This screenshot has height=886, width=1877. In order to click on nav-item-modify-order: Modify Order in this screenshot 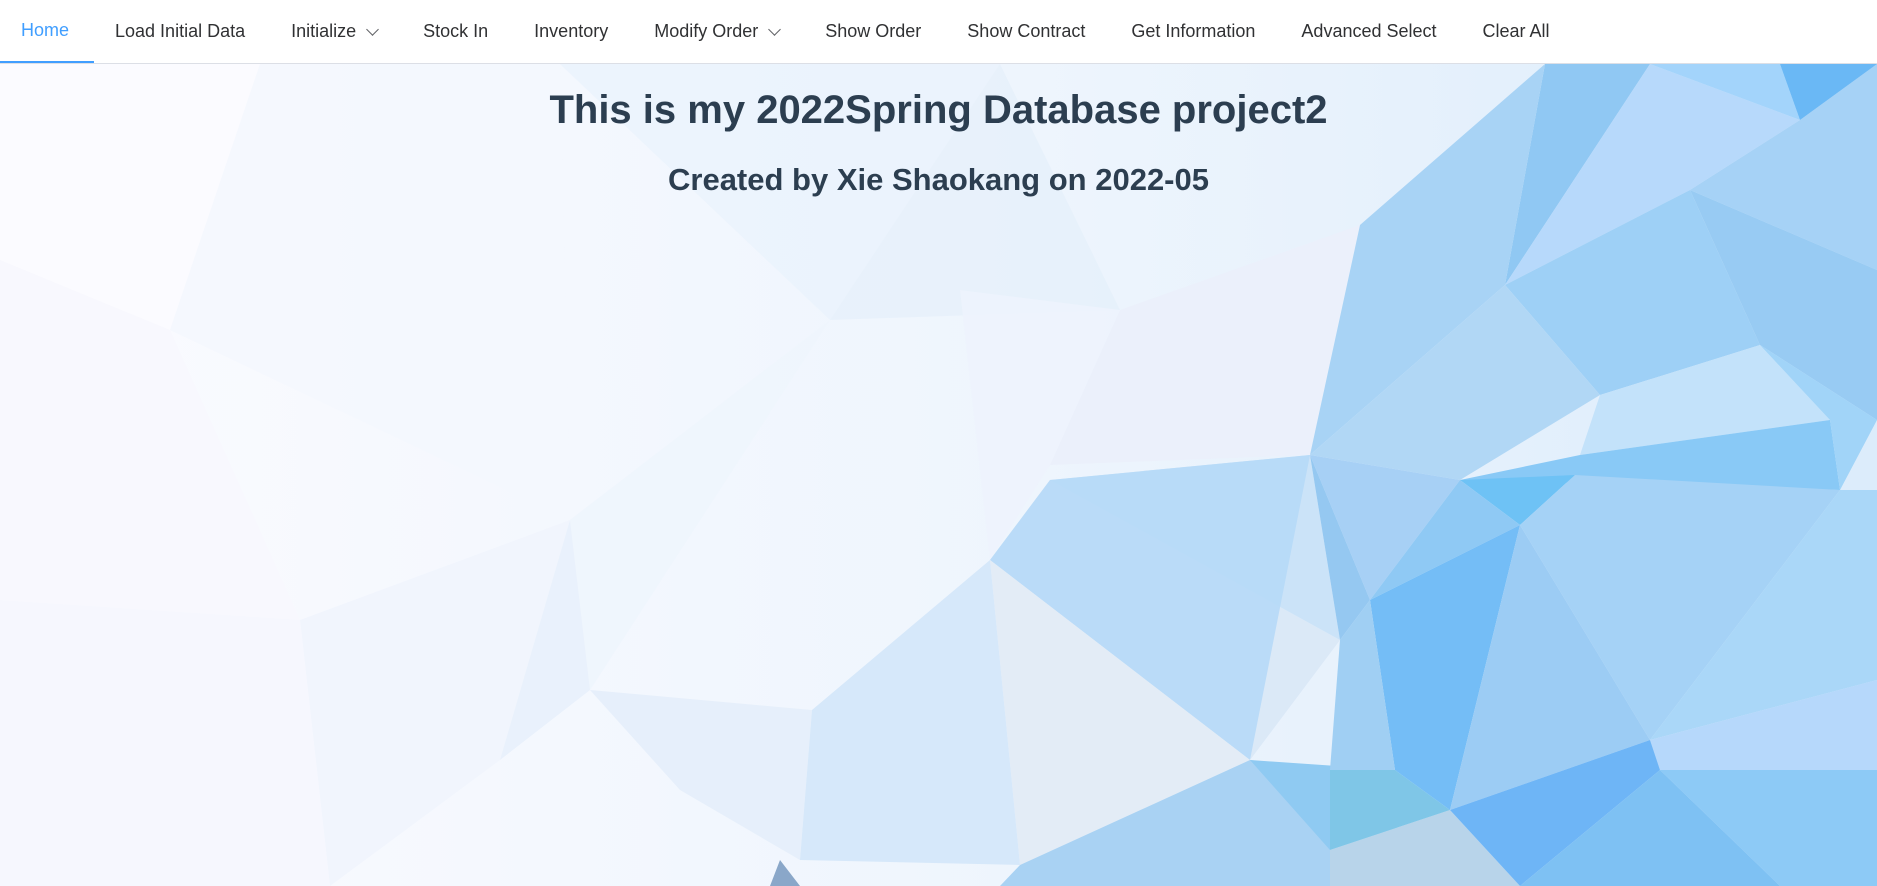, I will do `click(718, 31)`.